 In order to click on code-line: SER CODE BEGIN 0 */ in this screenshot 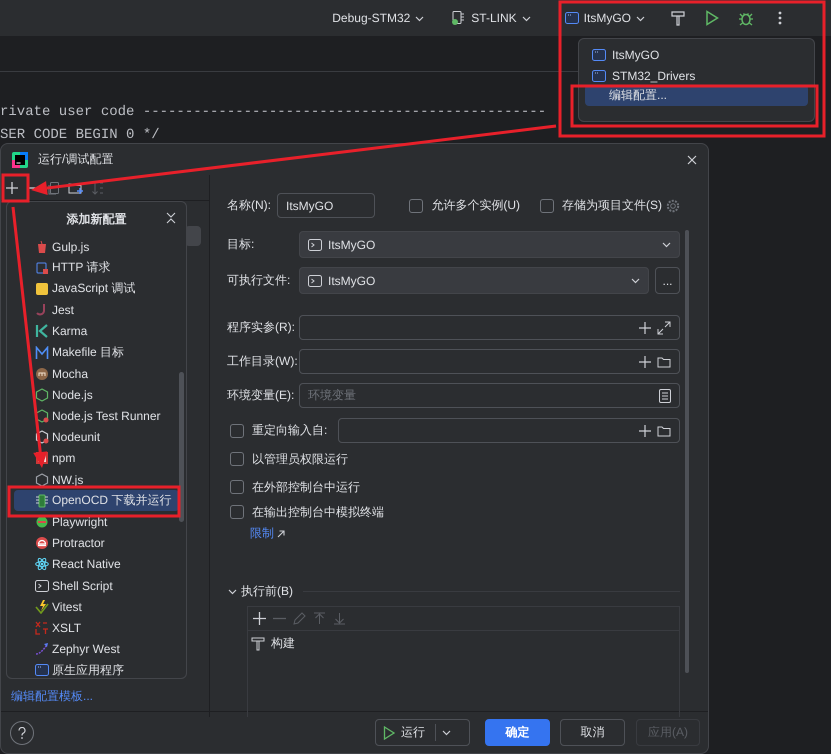, I will do `click(80, 135)`.